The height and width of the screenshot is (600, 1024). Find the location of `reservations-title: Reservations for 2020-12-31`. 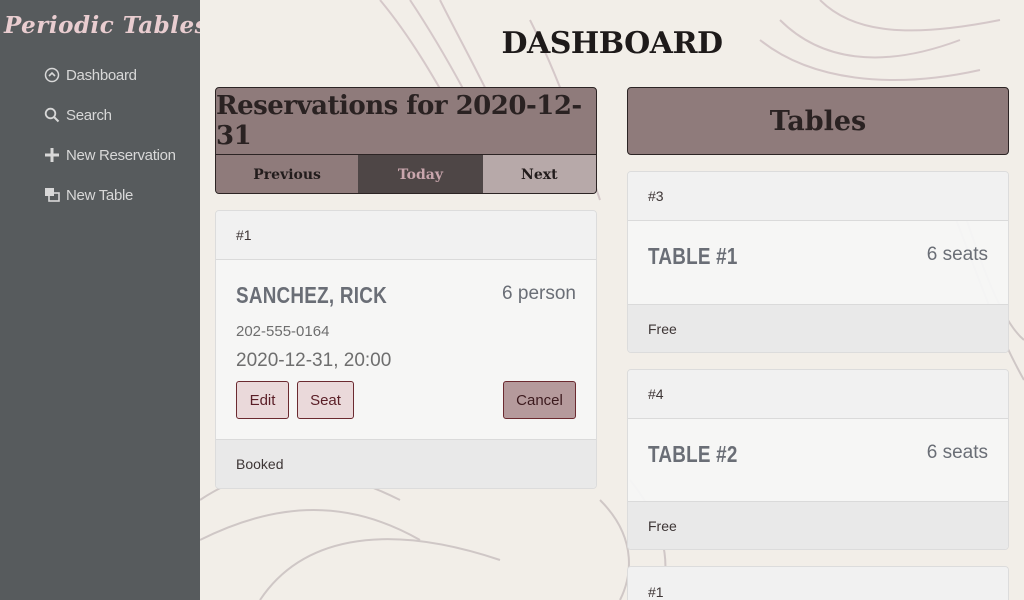

reservations-title: Reservations for 2020-12-31 is located at coordinates (399, 121).